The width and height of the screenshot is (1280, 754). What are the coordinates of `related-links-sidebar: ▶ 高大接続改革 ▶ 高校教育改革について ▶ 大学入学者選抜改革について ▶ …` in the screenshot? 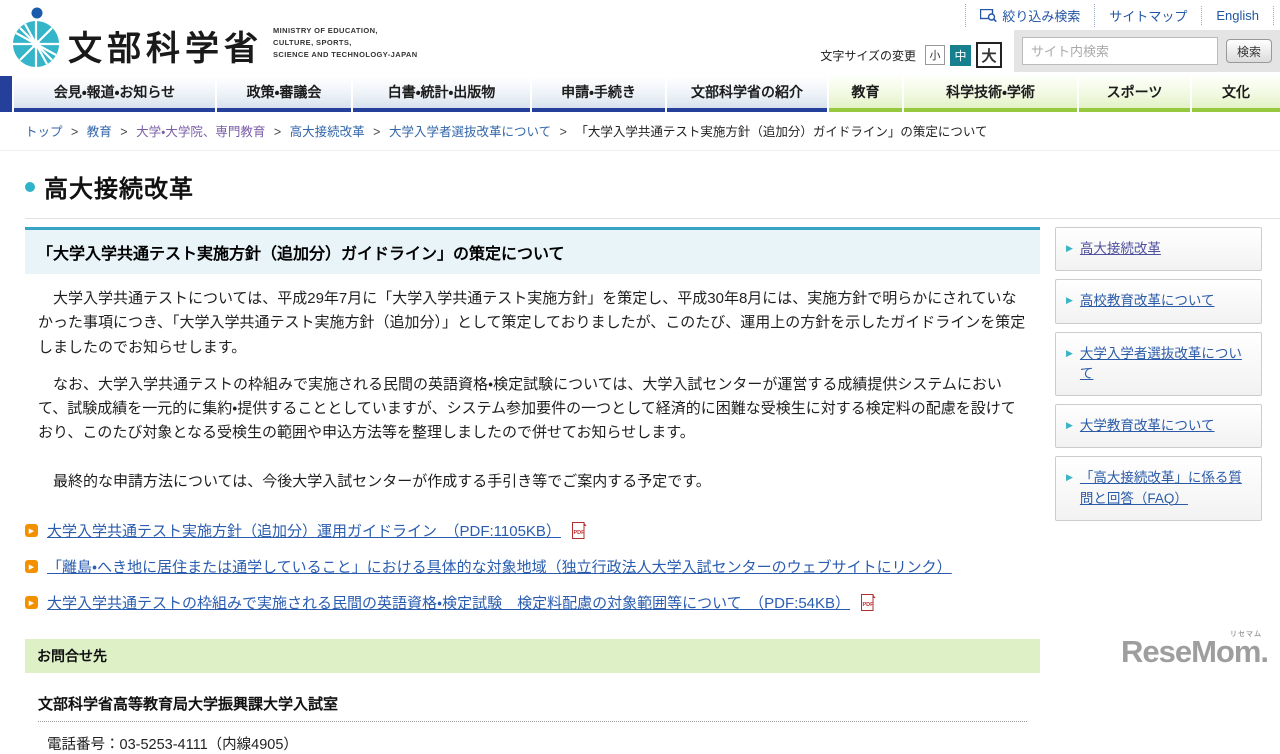 It's located at (1158, 378).